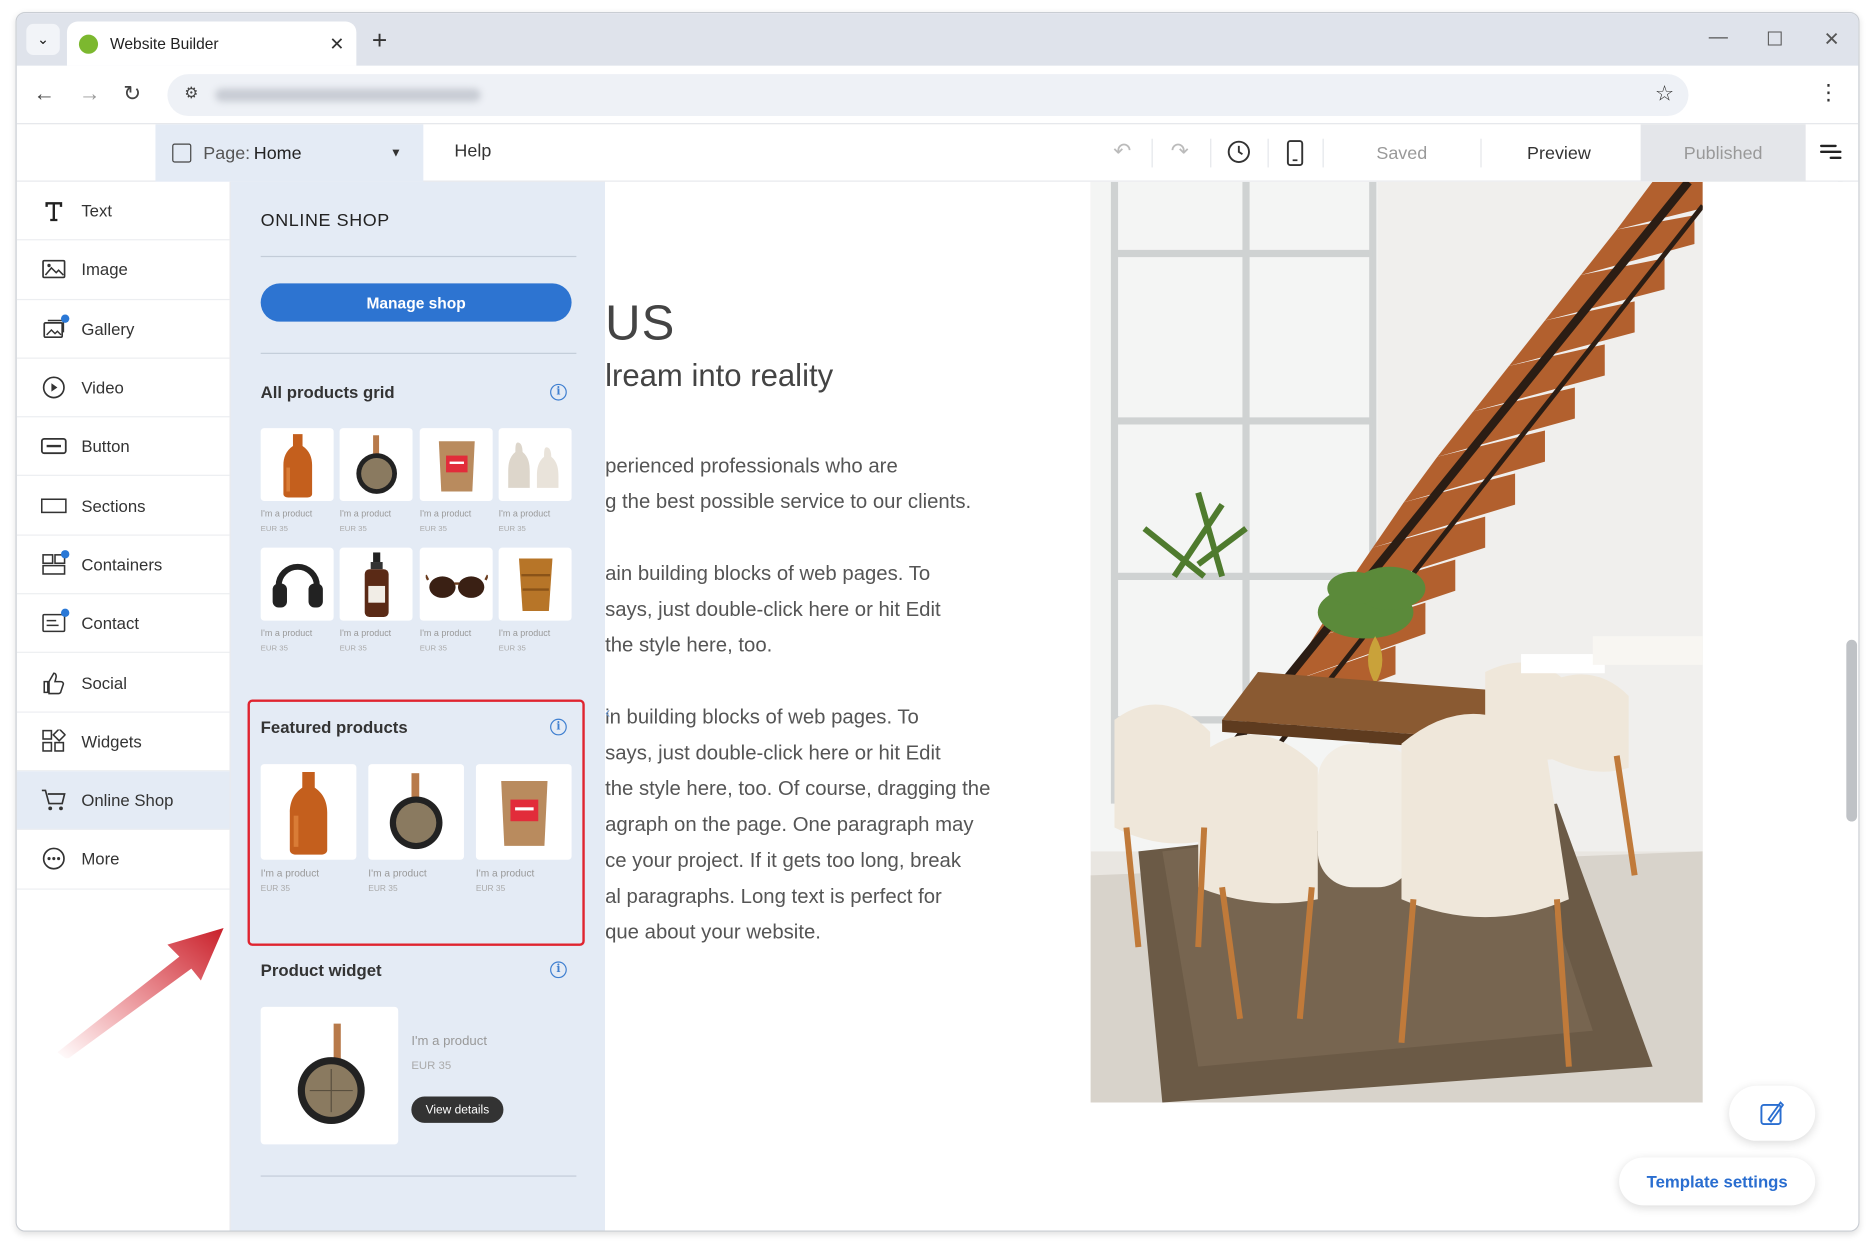 This screenshot has width=1875, height=1246. What do you see at coordinates (937, 39) in the screenshot?
I see `tab-bar: ⌄ Website Builder ✕ + — ☐ ✕` at bounding box center [937, 39].